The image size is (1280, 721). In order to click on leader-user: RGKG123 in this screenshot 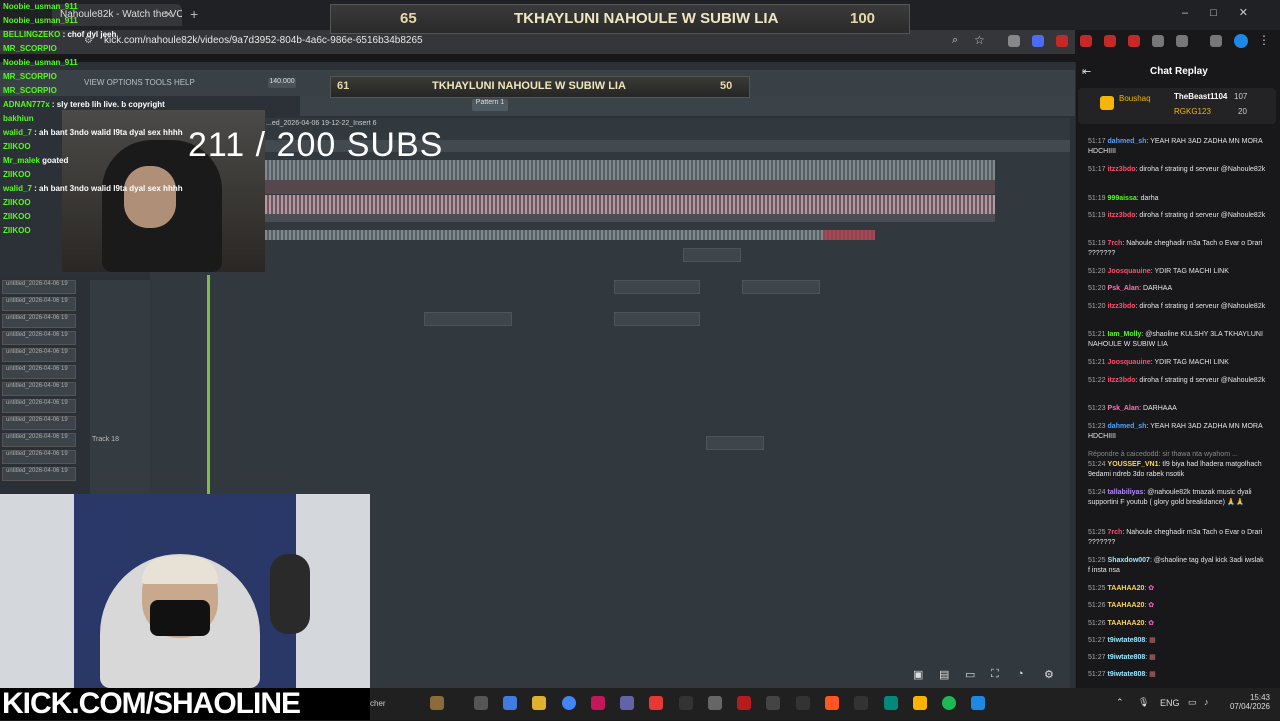, I will do `click(1192, 111)`.